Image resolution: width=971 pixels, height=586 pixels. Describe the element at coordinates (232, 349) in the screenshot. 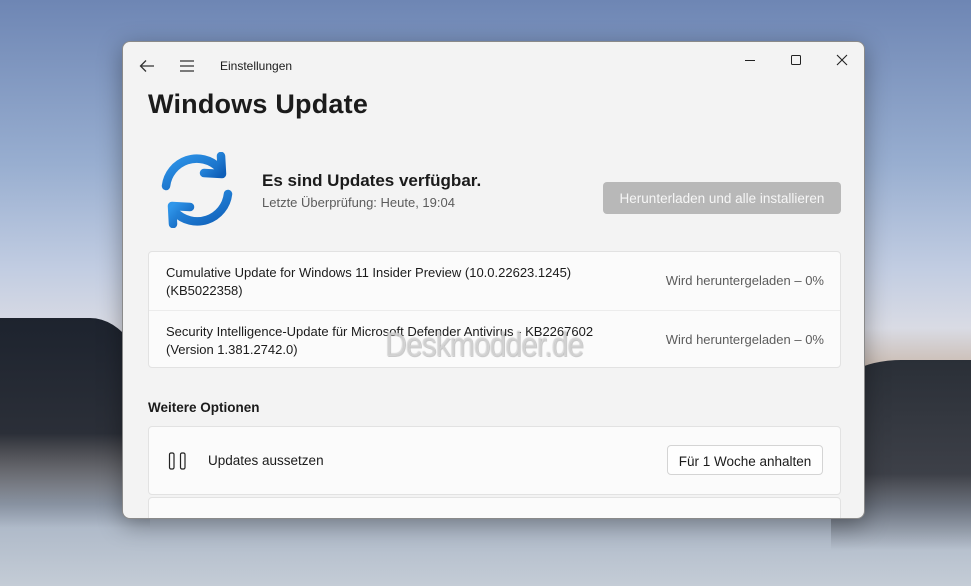

I see `update-name-line2: (Version 1.381.2742.0)` at that location.